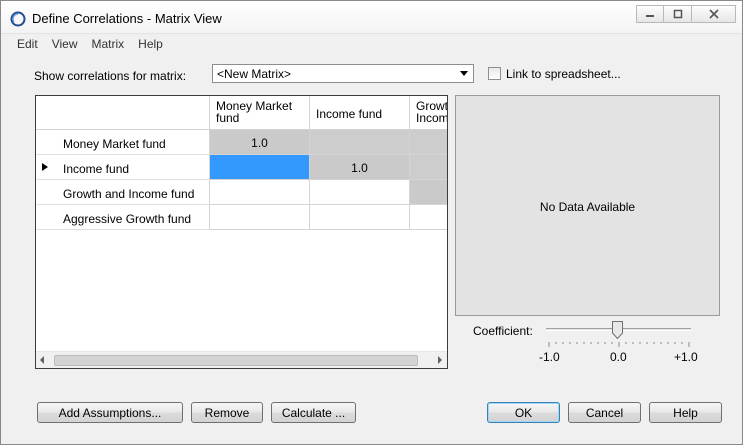 The image size is (743, 445). I want to click on column-header: Income fund, so click(360, 113).